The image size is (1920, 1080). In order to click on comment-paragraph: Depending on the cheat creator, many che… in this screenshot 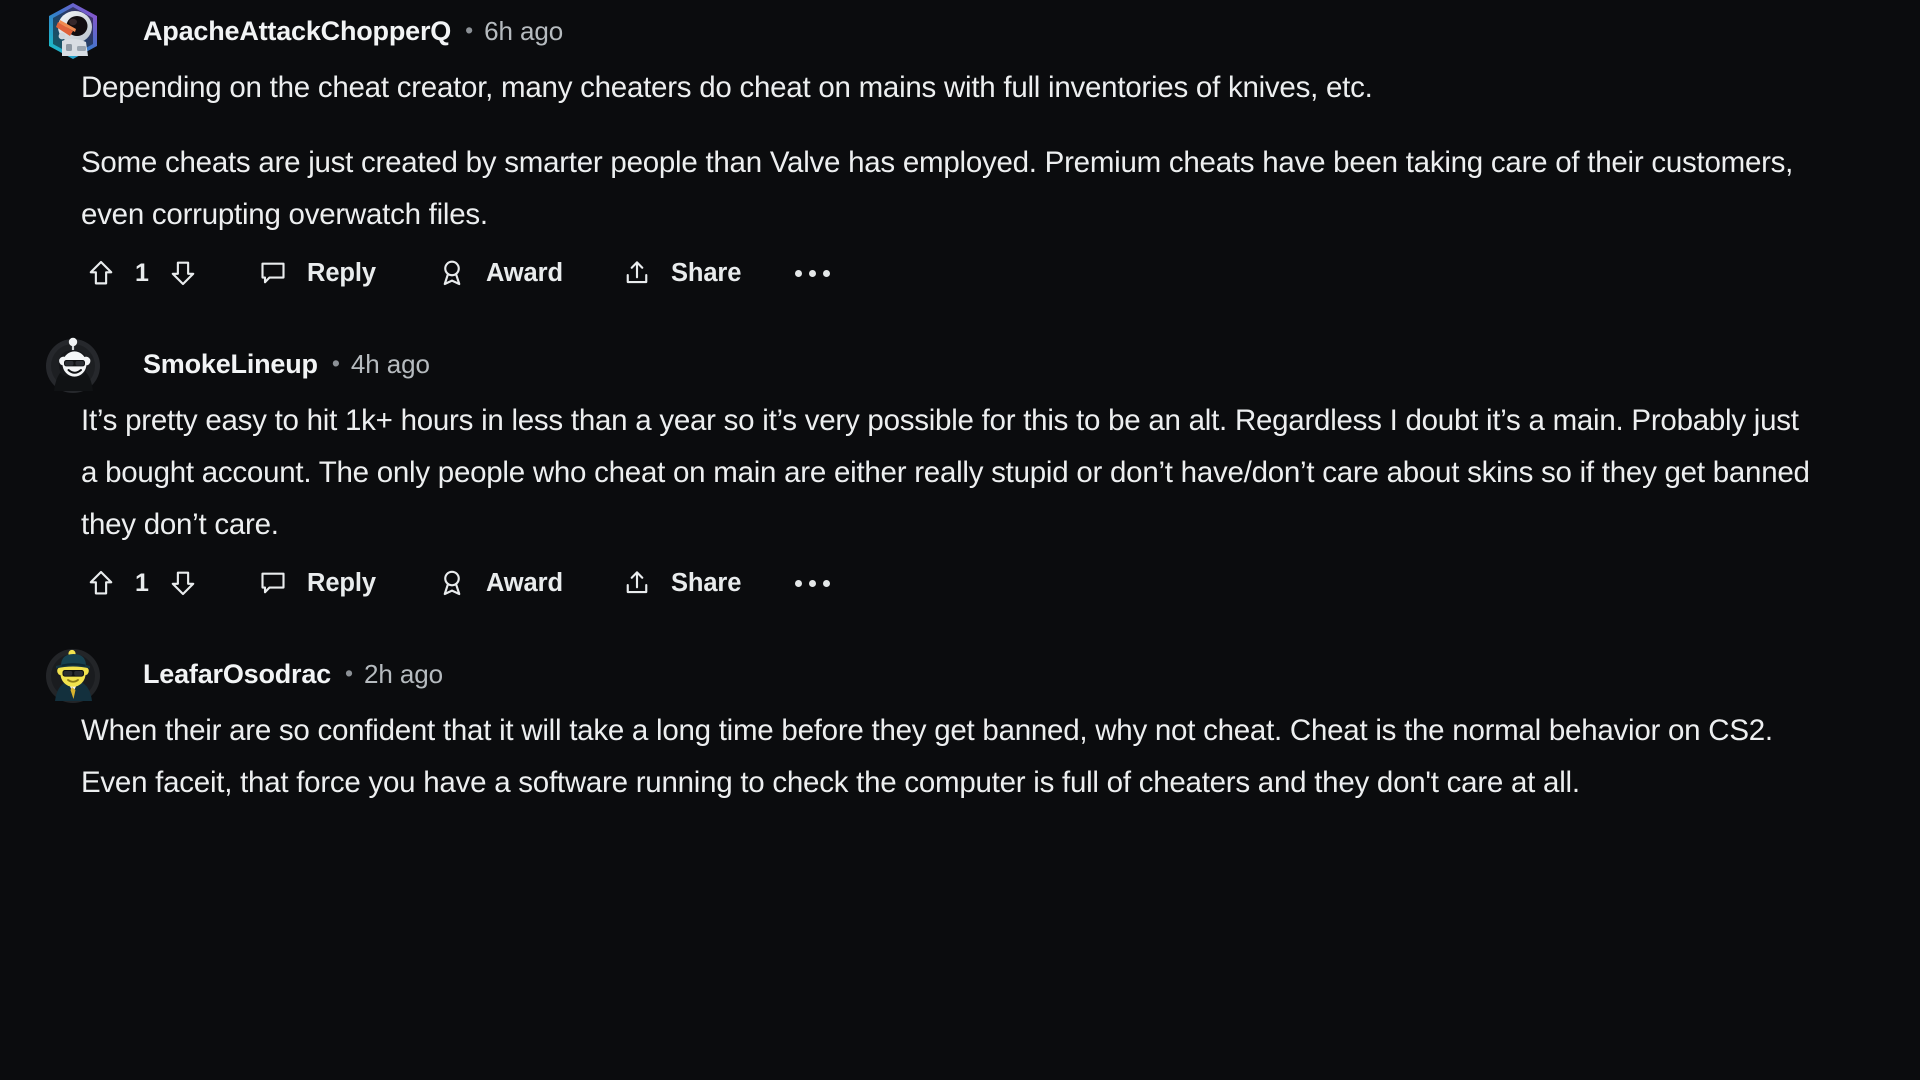, I will do `click(727, 87)`.